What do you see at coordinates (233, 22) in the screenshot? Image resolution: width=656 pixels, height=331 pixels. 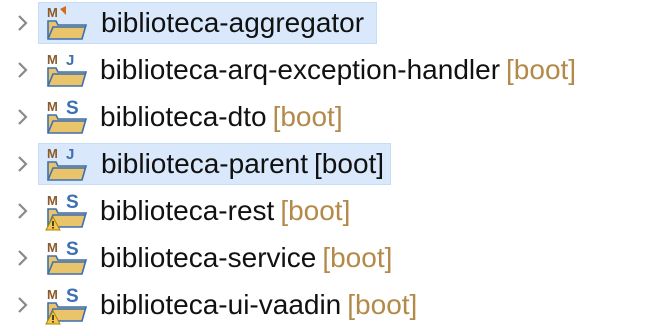 I see `project-name: biblioteca-aggregator` at bounding box center [233, 22].